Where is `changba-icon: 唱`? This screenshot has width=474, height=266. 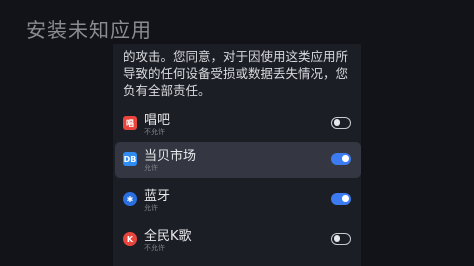
changba-icon: 唱 is located at coordinates (130, 123).